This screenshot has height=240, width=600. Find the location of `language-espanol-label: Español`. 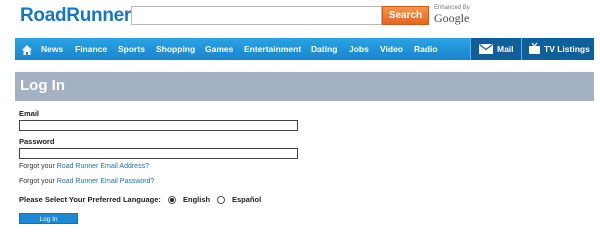

language-espanol-label: Español is located at coordinates (247, 199).